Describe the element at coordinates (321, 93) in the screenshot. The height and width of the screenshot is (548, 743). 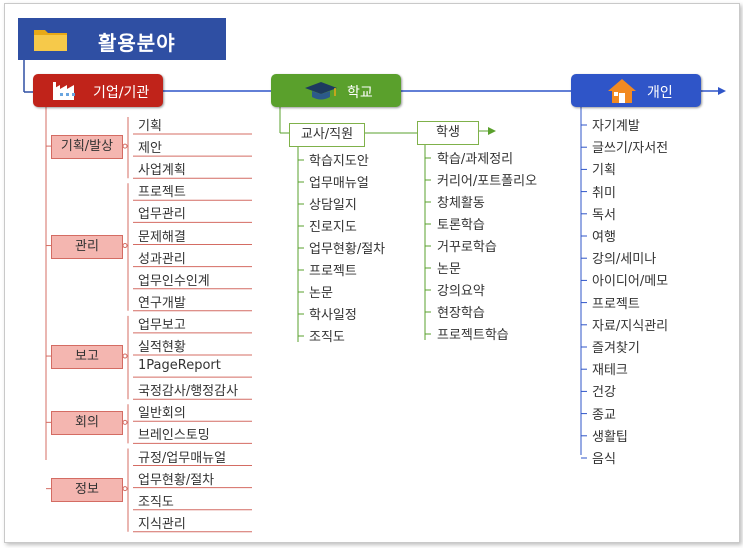
I see `graduation-cap-icon` at that location.